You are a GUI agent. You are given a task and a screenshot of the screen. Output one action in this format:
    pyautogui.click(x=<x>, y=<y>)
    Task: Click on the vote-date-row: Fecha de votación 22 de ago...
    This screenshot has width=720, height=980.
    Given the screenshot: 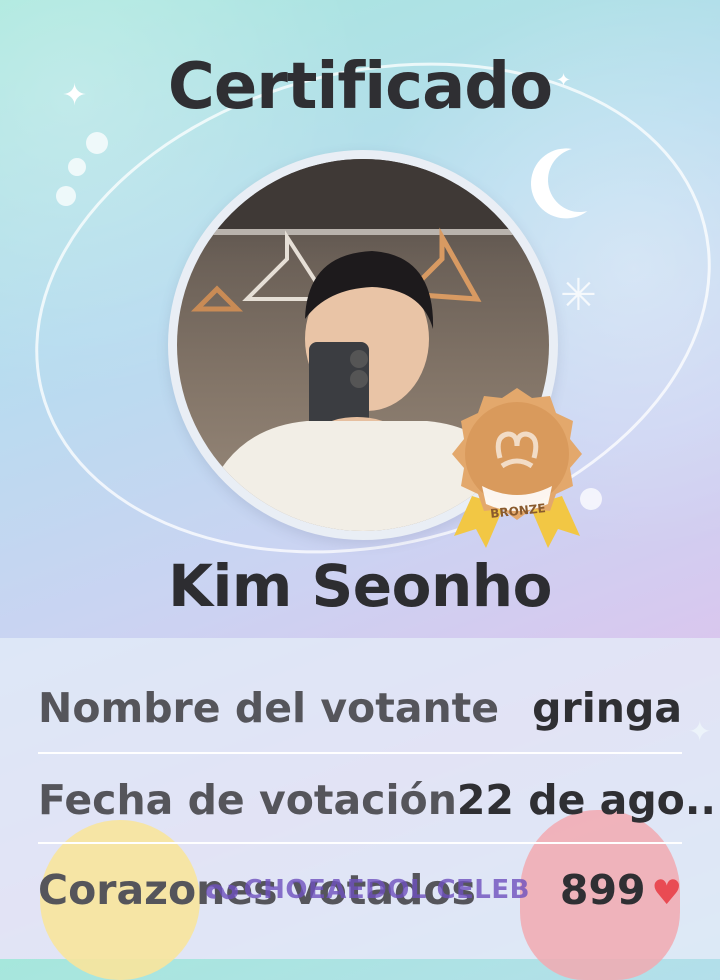 What is the action you would take?
    pyautogui.click(x=379, y=800)
    